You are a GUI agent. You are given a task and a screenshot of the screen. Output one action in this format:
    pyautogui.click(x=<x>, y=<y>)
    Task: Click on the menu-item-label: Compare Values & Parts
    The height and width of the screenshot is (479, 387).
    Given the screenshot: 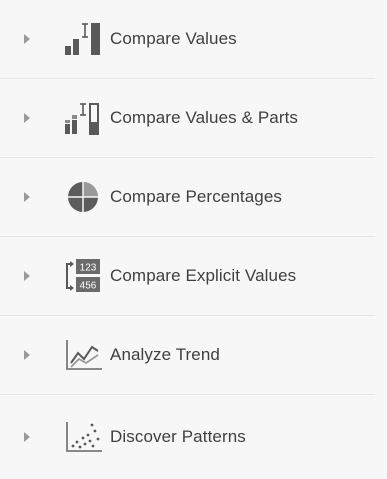 What is the action you would take?
    pyautogui.click(x=204, y=117)
    